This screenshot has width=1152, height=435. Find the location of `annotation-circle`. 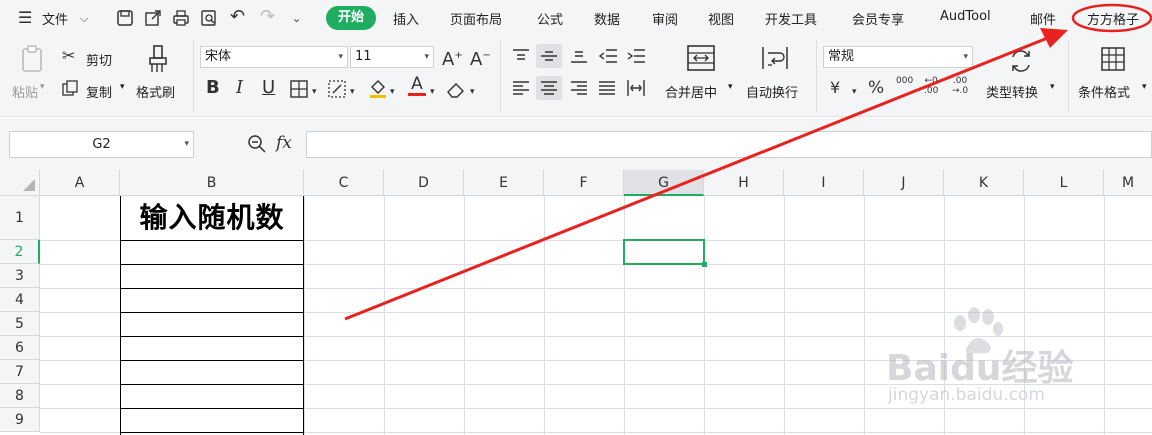

annotation-circle is located at coordinates (1111, 18).